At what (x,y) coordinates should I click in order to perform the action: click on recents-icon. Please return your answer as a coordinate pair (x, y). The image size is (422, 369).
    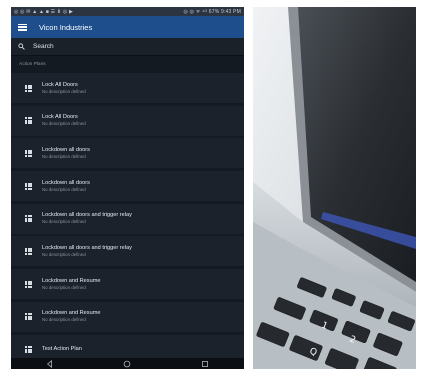
    Looking at the image, I should click on (205, 364).